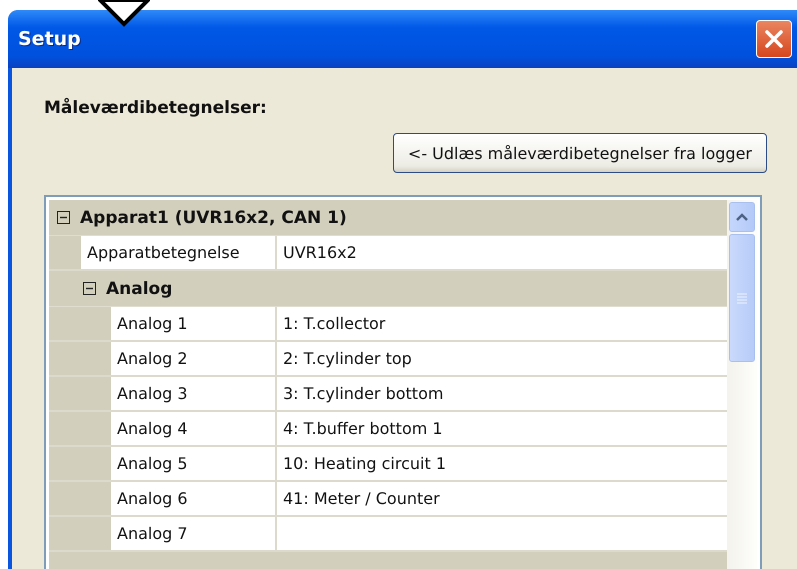  I want to click on property-name: Analog 1, so click(194, 323).